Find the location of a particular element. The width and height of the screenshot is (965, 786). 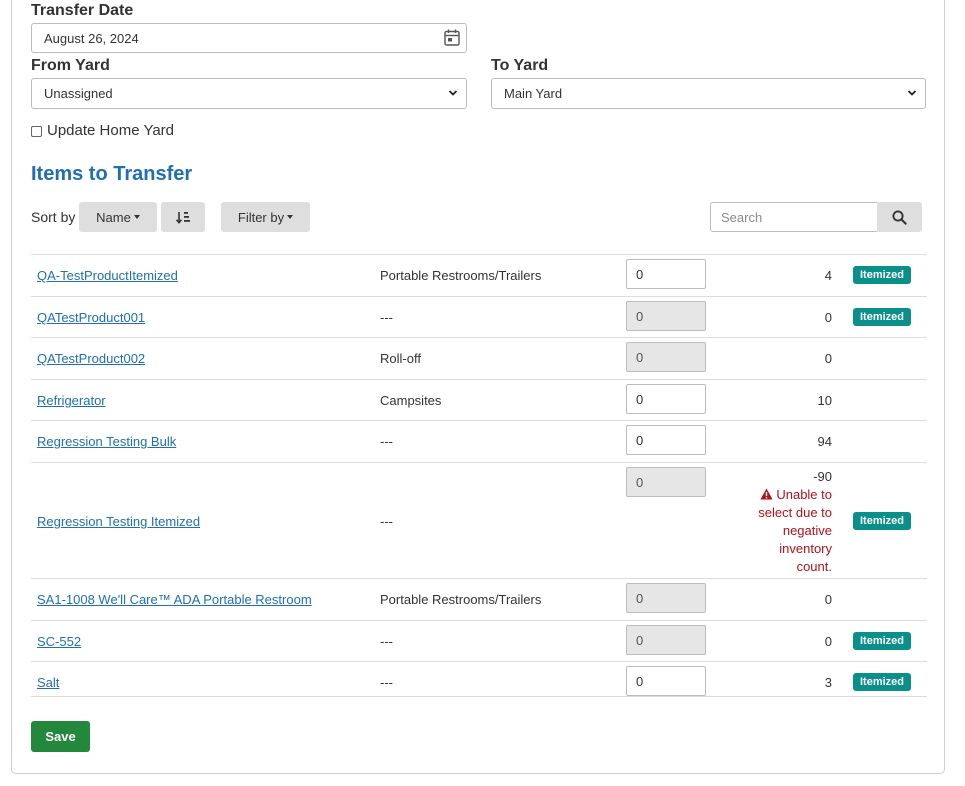

from-yard-value: Unassigned is located at coordinates (78, 93).